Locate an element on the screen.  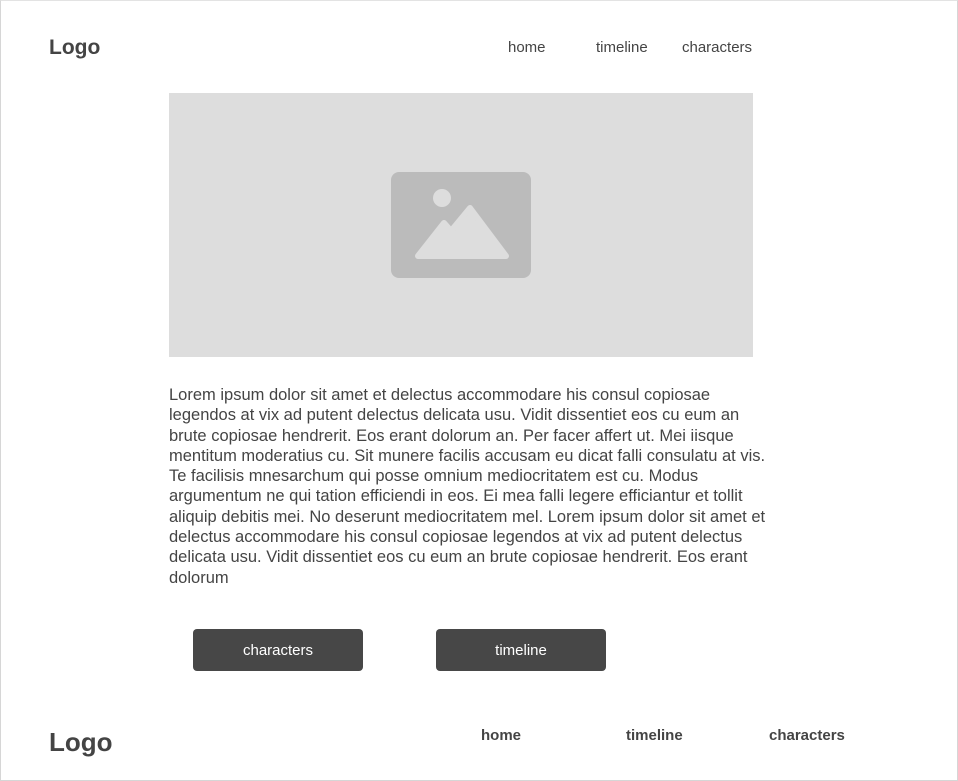
timeline-button: timeline is located at coordinates (521, 650).